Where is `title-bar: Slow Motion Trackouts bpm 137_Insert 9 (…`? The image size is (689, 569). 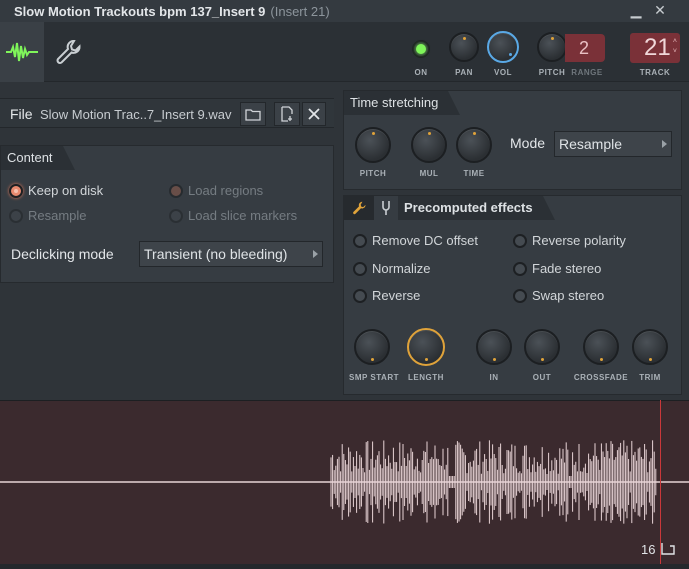 title-bar: Slow Motion Trackouts bpm 137_Insert 9 (… is located at coordinates (344, 11).